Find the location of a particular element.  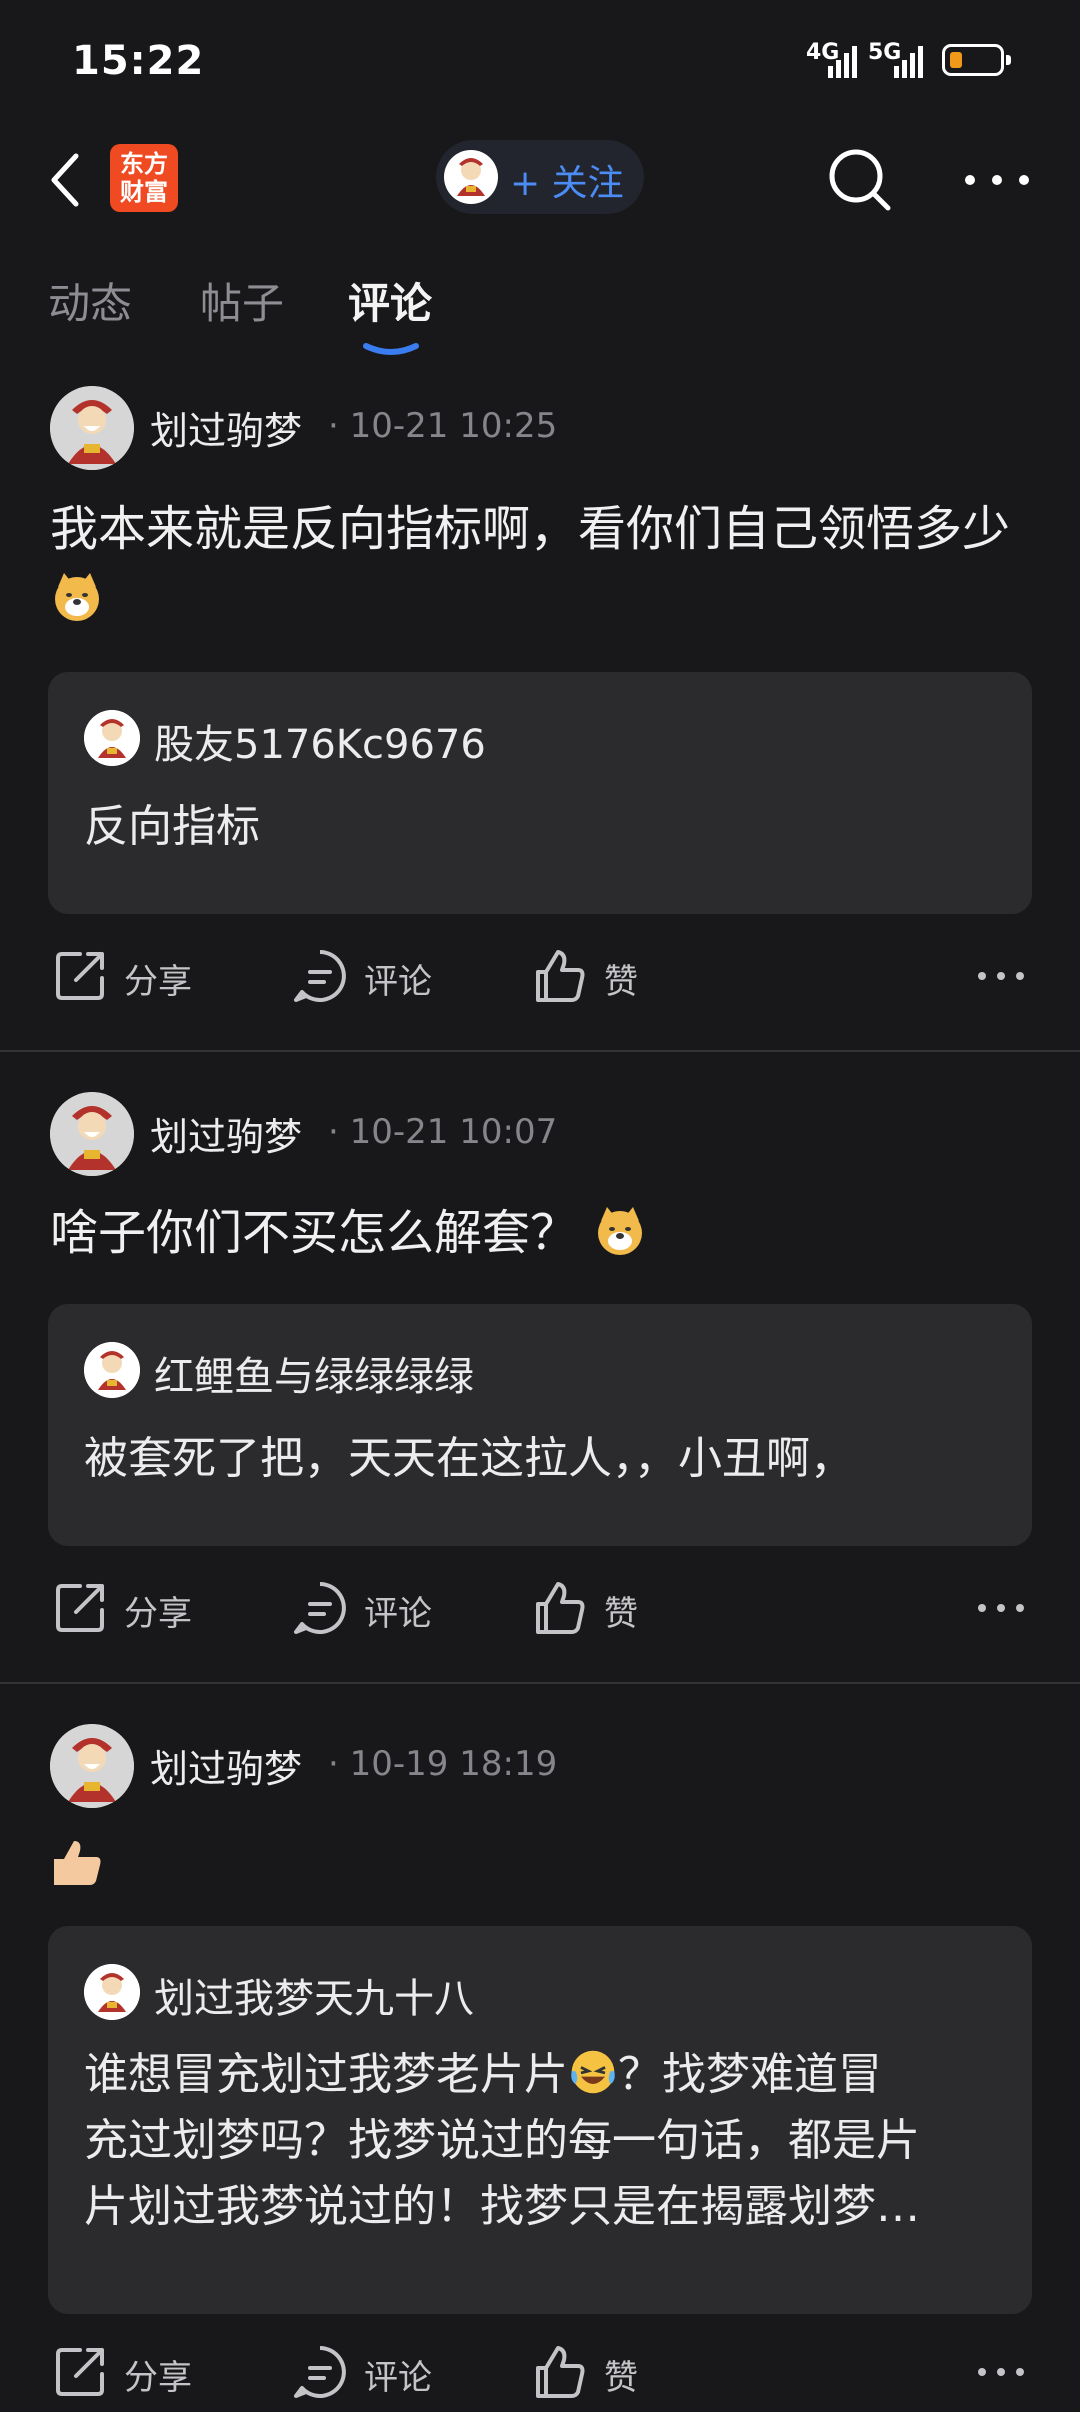

follow-button: + 关注 is located at coordinates (540, 177).